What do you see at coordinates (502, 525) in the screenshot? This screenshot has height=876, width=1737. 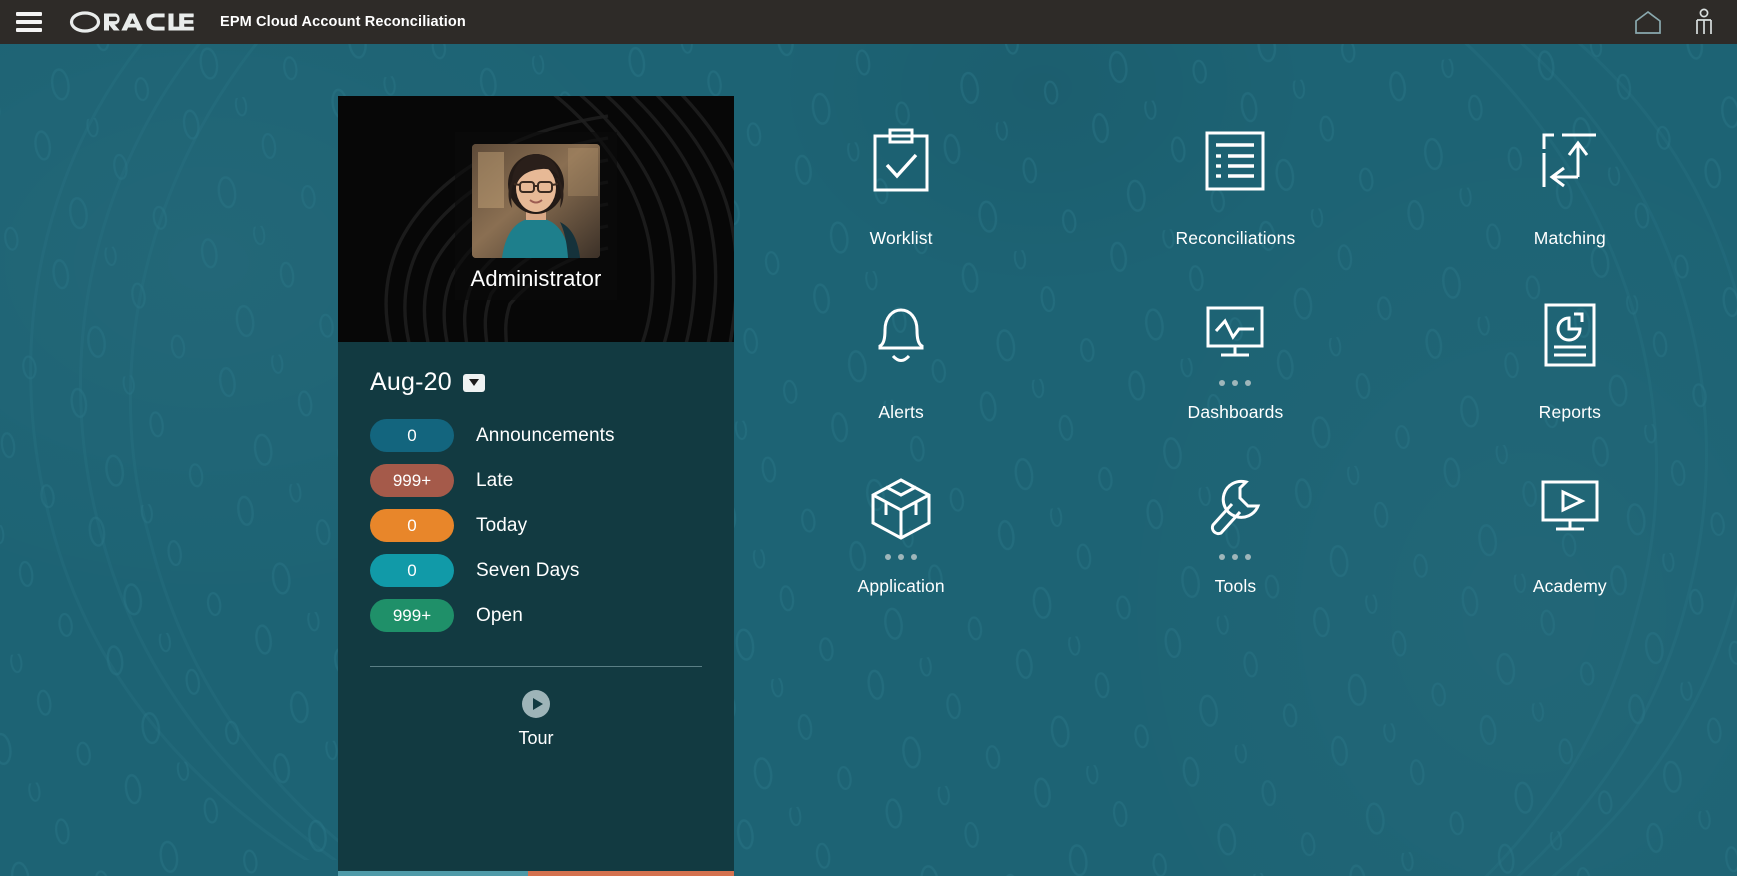 I see `status-badge-label: Today` at bounding box center [502, 525].